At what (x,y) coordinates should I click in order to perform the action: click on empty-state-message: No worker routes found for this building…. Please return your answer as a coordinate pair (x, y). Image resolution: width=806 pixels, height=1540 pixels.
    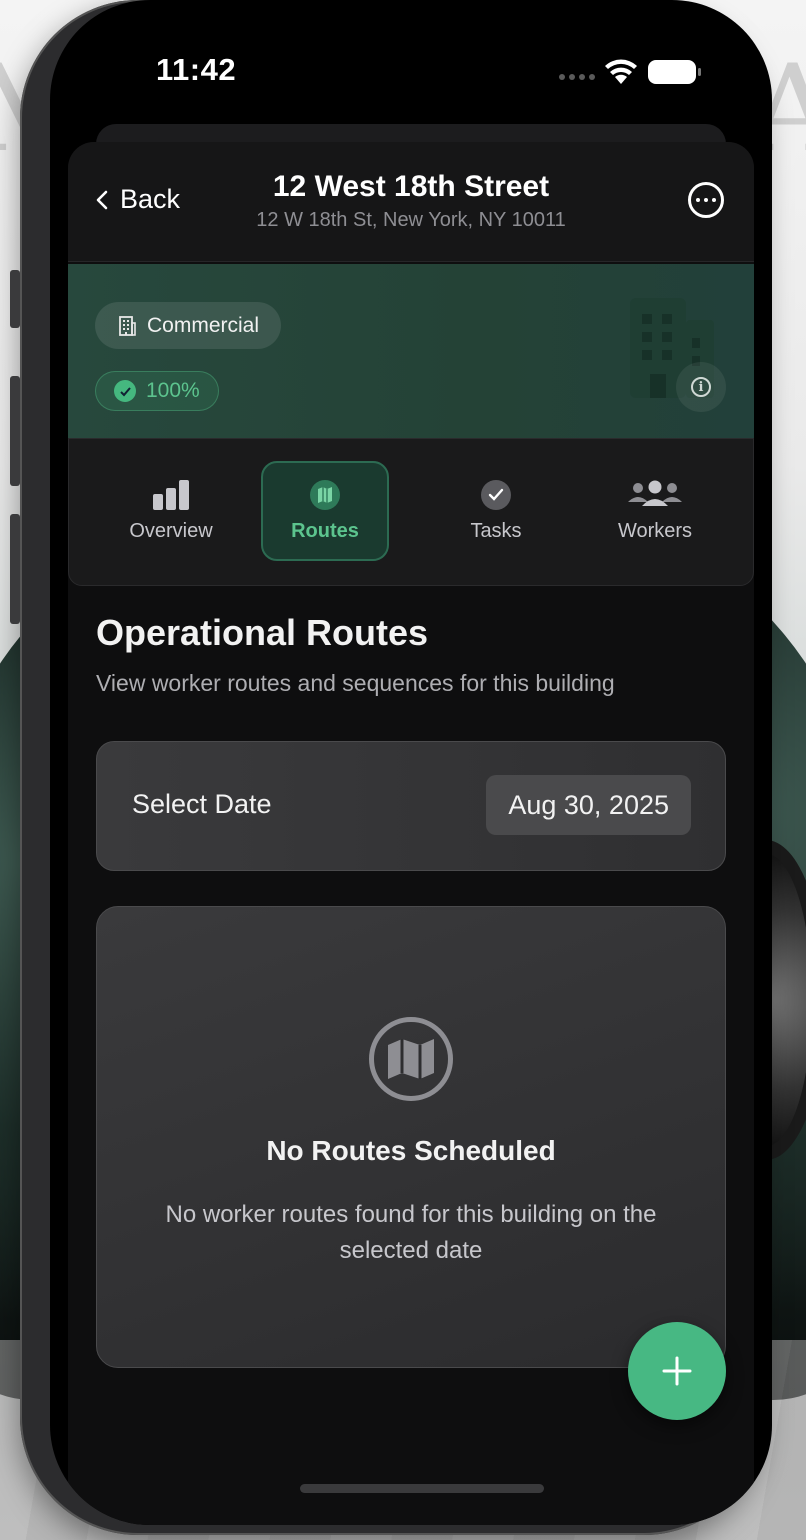
    Looking at the image, I should click on (411, 1232).